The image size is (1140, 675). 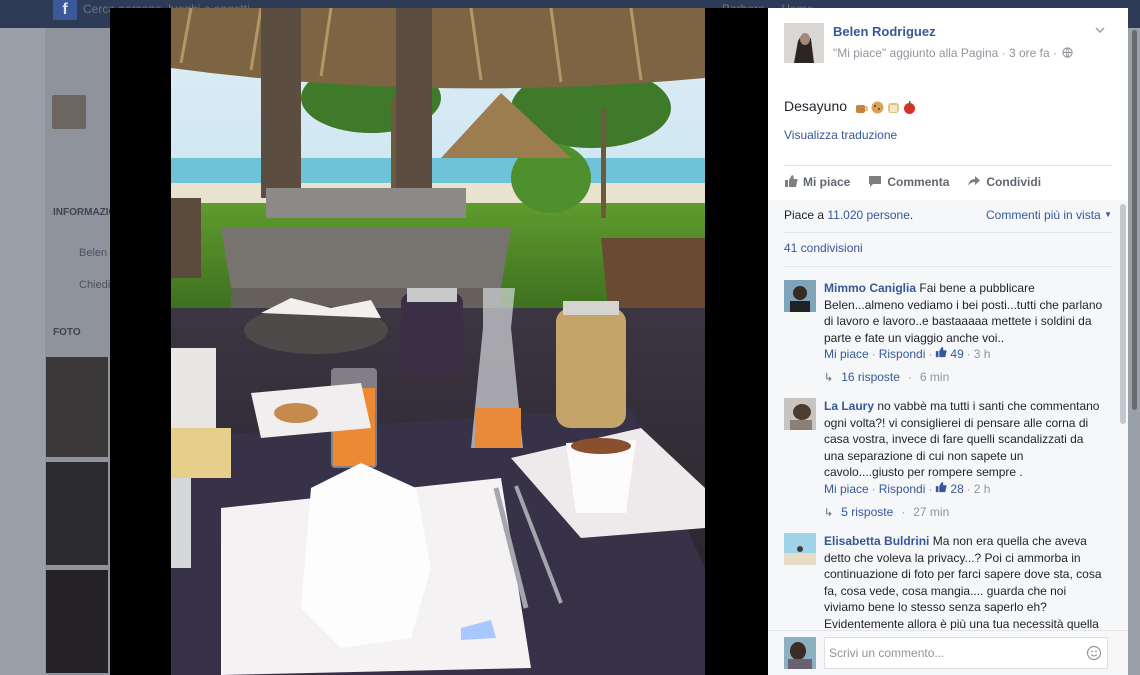 I want to click on comment-bubble-icon, so click(x=875, y=182).